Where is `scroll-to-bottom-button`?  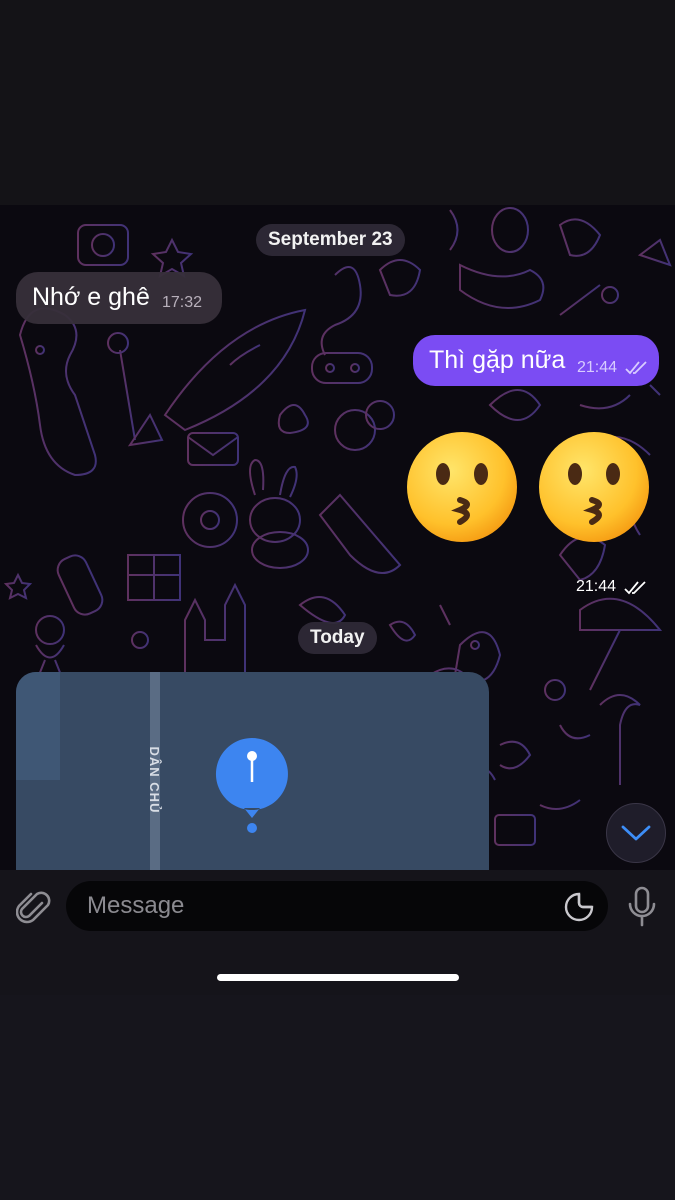
scroll-to-bottom-button is located at coordinates (636, 833).